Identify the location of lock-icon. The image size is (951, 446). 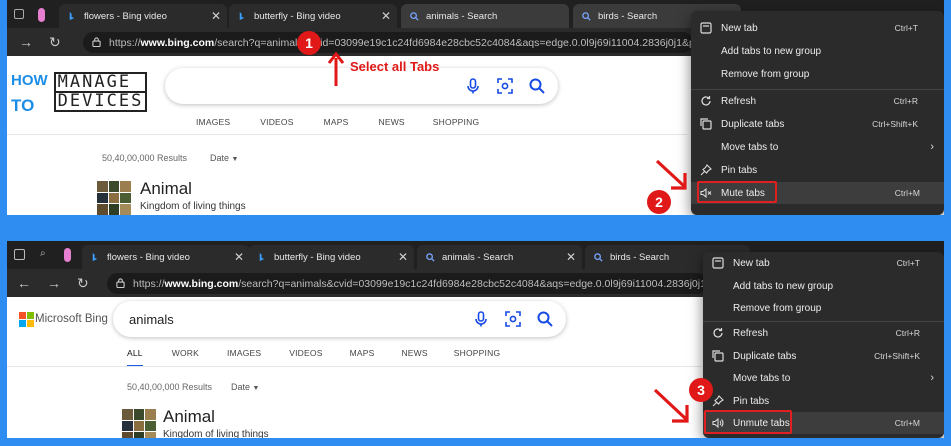
(120, 283).